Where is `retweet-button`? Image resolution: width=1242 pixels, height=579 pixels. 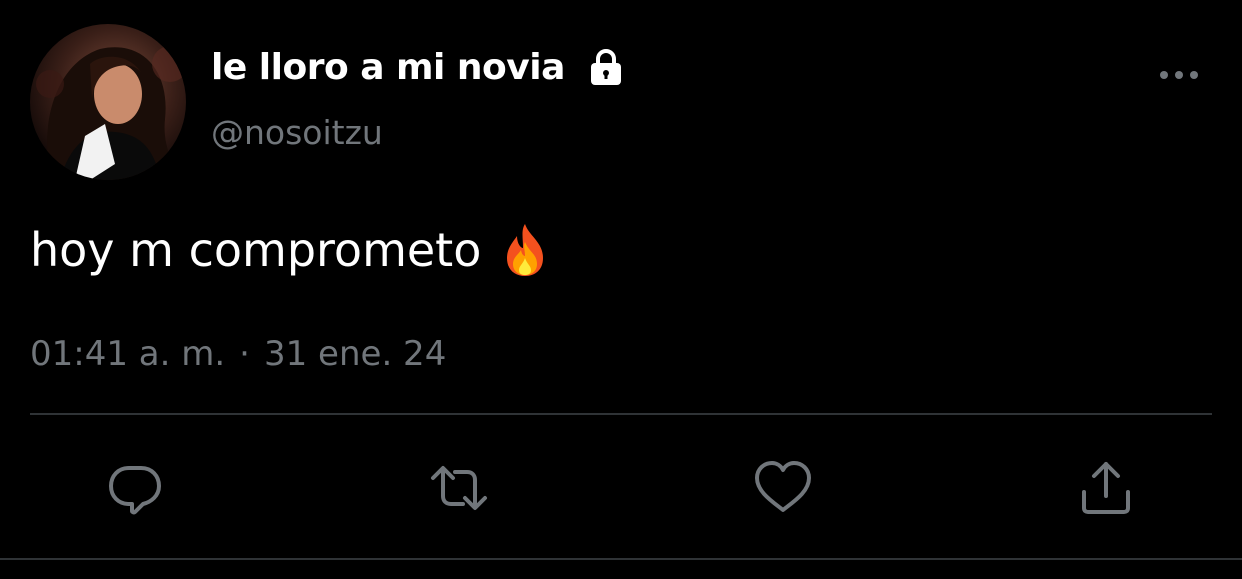 retweet-button is located at coordinates (459, 488).